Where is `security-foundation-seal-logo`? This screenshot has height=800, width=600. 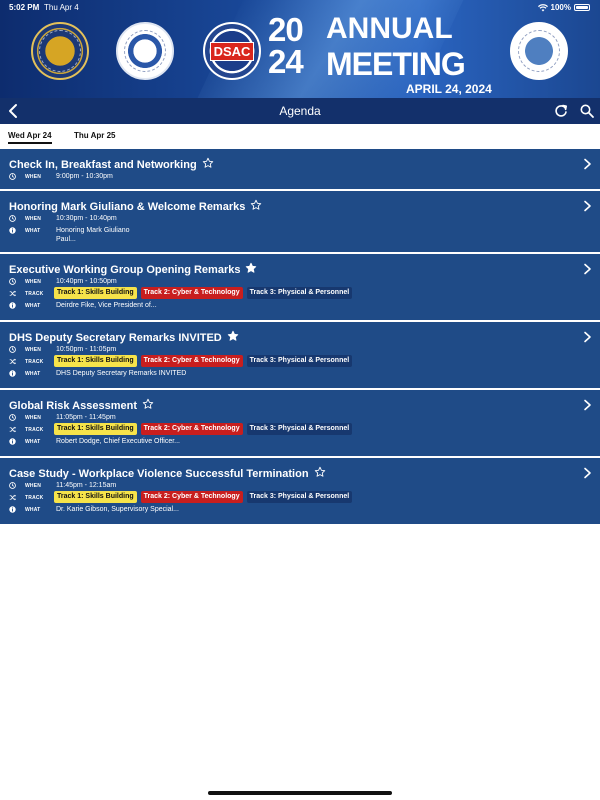
security-foundation-seal-logo is located at coordinates (539, 51).